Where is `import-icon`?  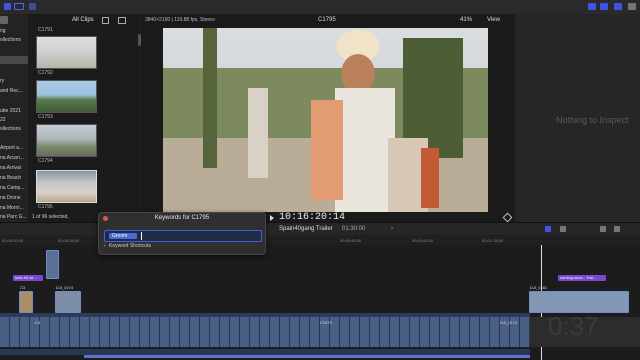
import-icon is located at coordinates (7, 6).